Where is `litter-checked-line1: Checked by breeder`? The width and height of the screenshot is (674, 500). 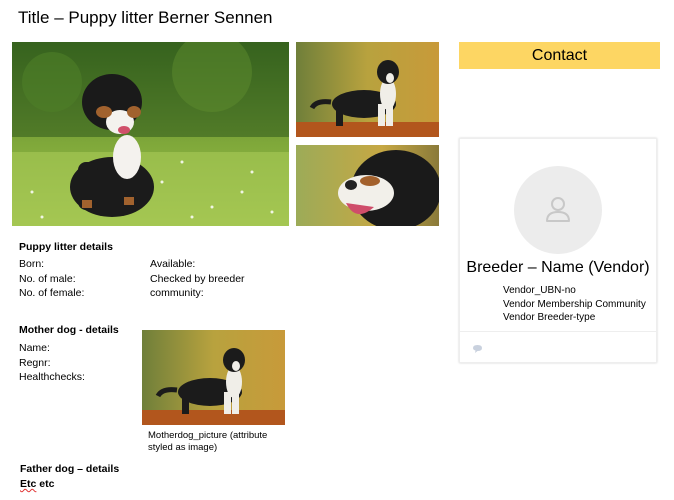 litter-checked-line1: Checked by breeder is located at coordinates (197, 278).